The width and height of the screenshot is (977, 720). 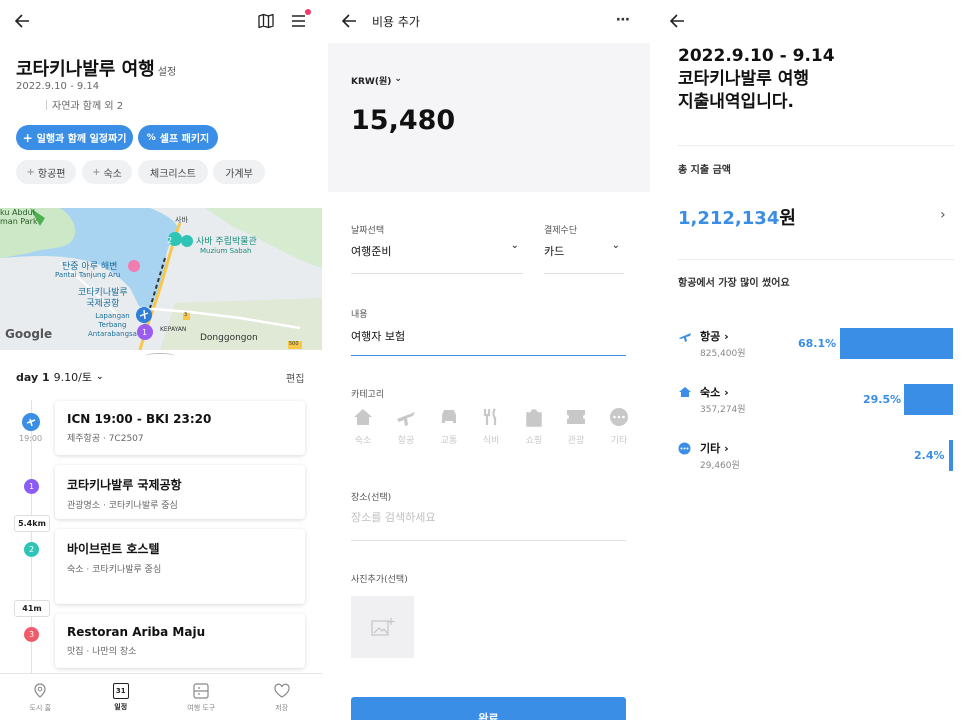 What do you see at coordinates (17, 212) in the screenshot?
I see `map-label-abdul: ku Abdul` at bounding box center [17, 212].